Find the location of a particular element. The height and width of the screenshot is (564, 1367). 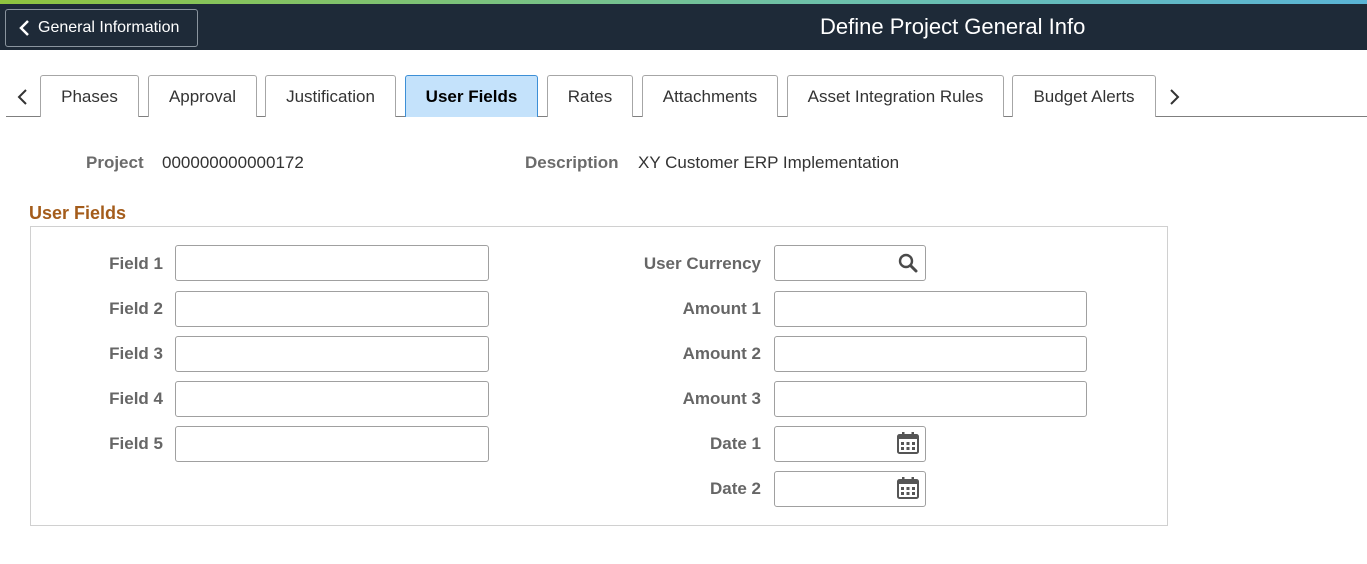

tab-rates: Rates is located at coordinates (590, 96).